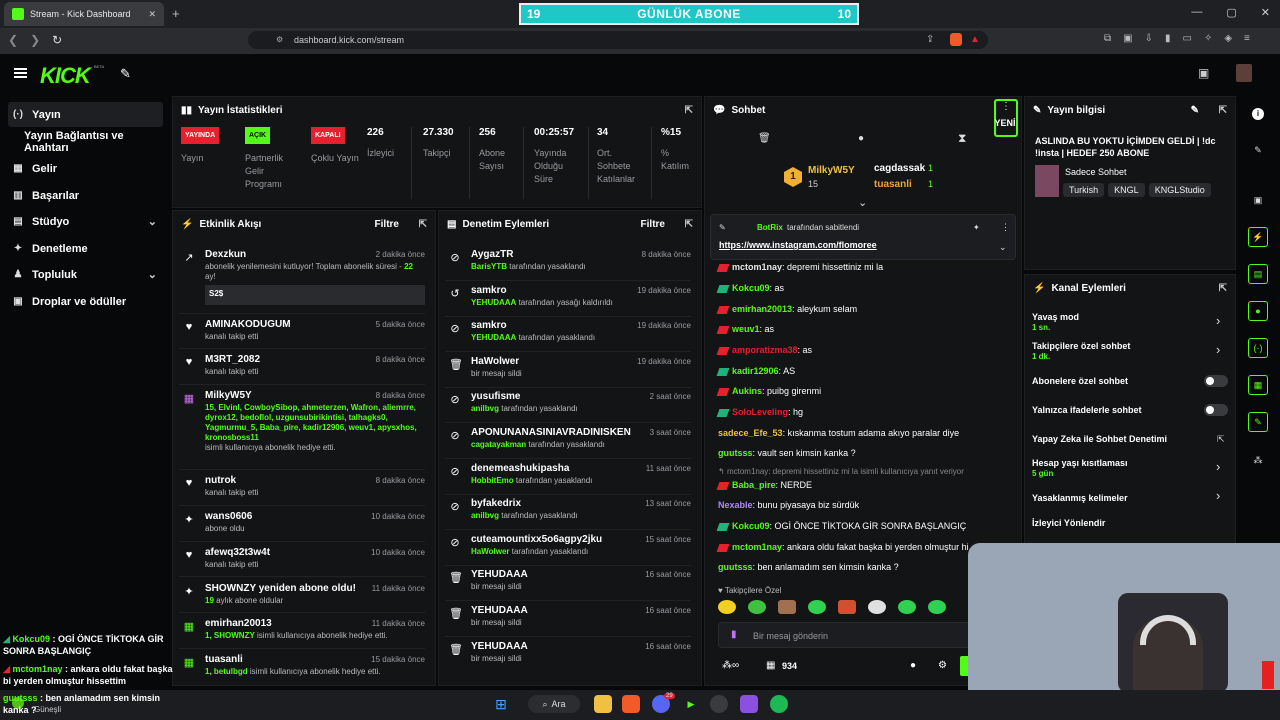  What do you see at coordinates (20, 73) in the screenshot?
I see `hamburger-menu-icon` at bounding box center [20, 73].